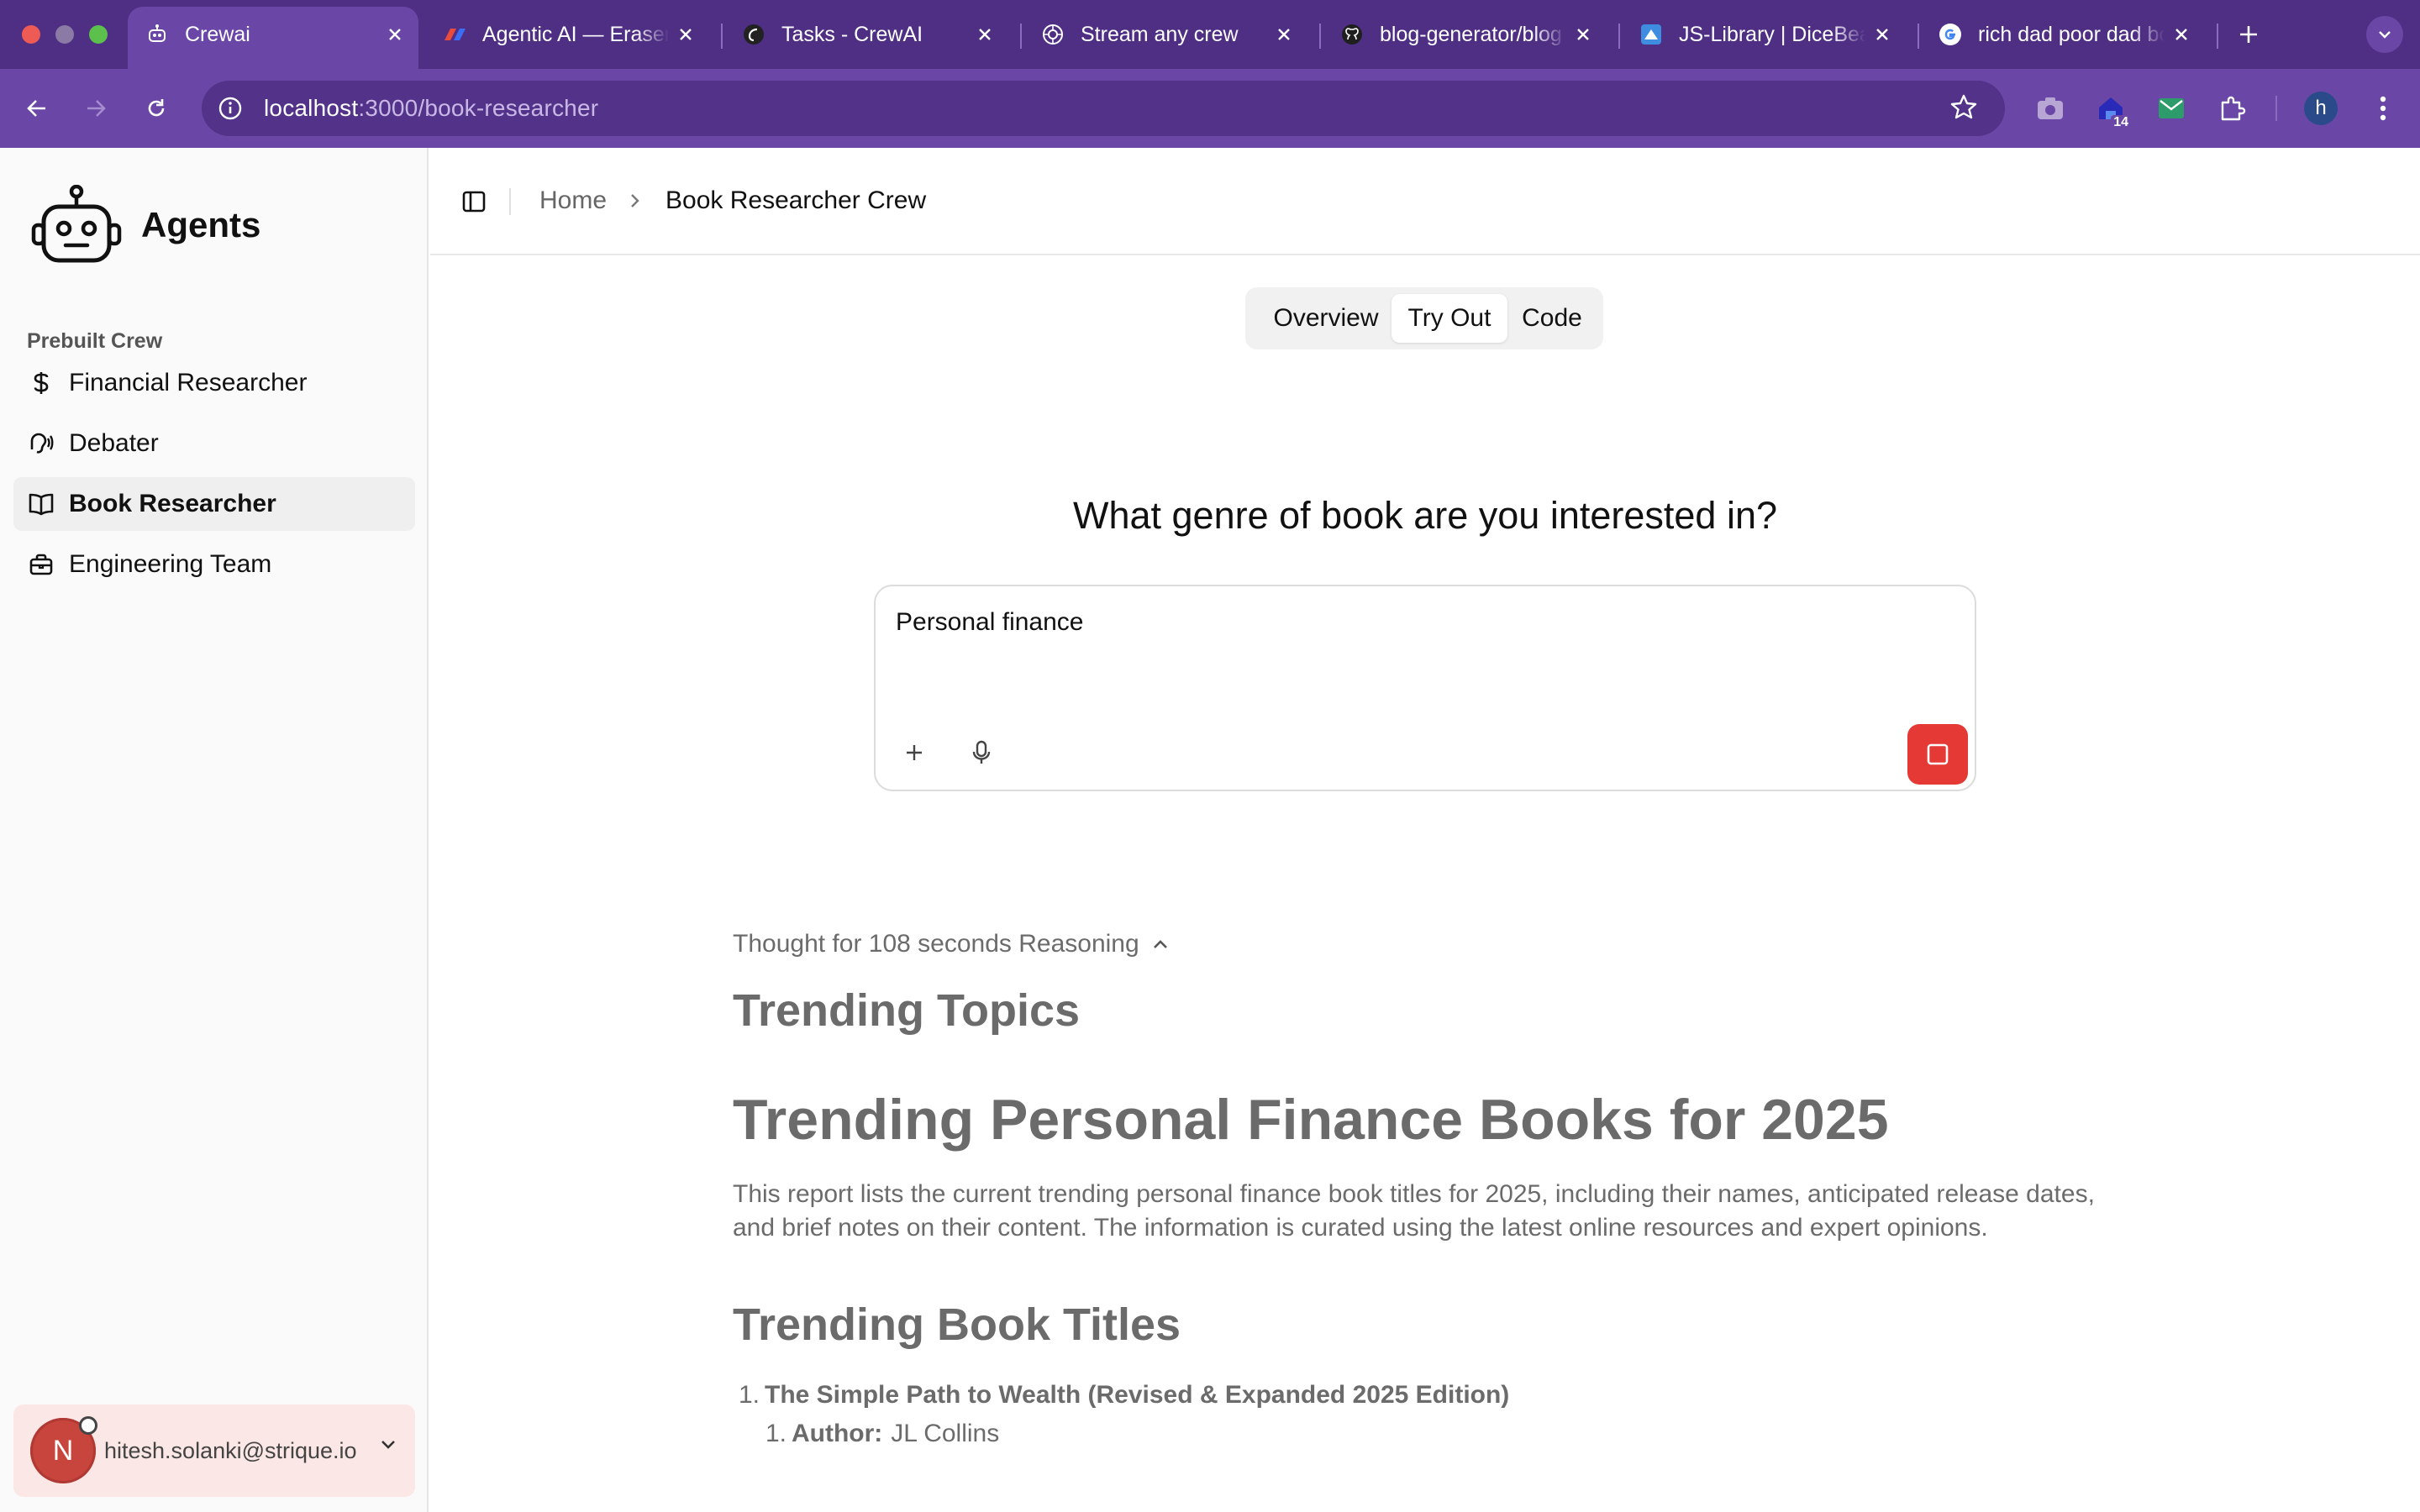 The height and width of the screenshot is (1512, 2420). What do you see at coordinates (1052, 34) in the screenshot?
I see `openai-favicon-icon` at bounding box center [1052, 34].